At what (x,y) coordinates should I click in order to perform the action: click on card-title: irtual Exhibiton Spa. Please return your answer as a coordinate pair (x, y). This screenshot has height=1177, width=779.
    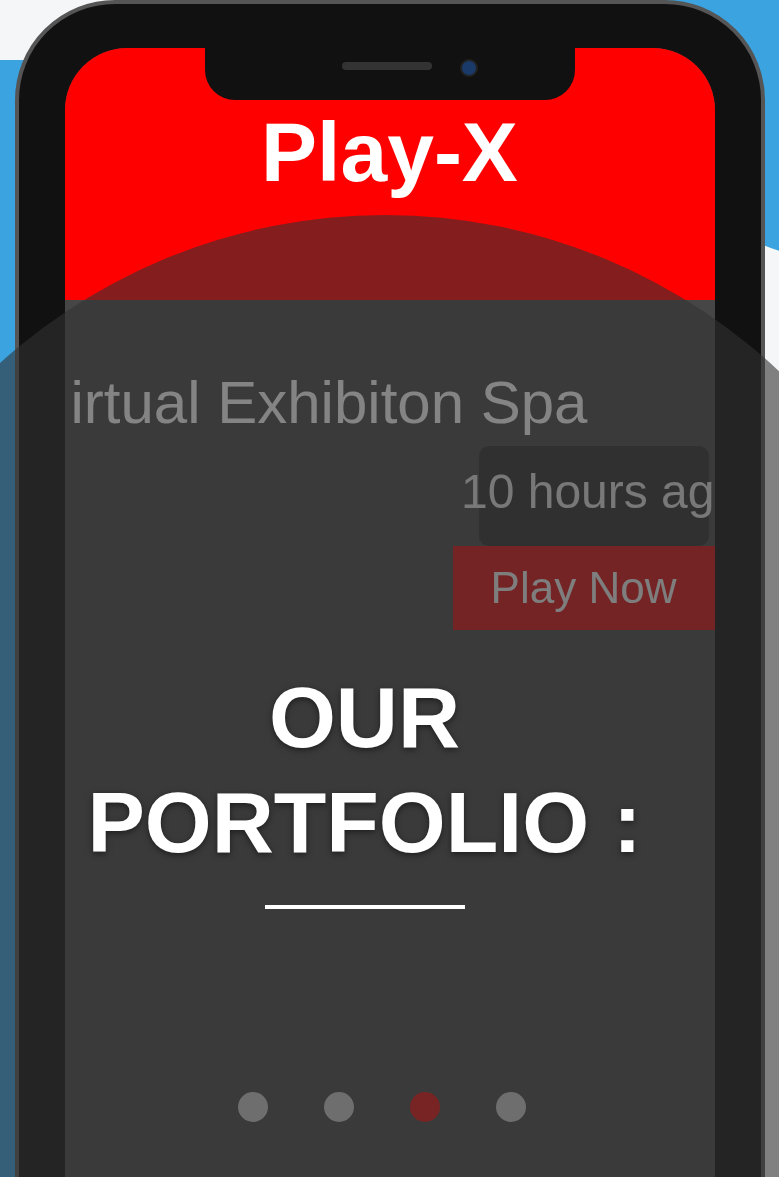
    Looking at the image, I should click on (329, 403).